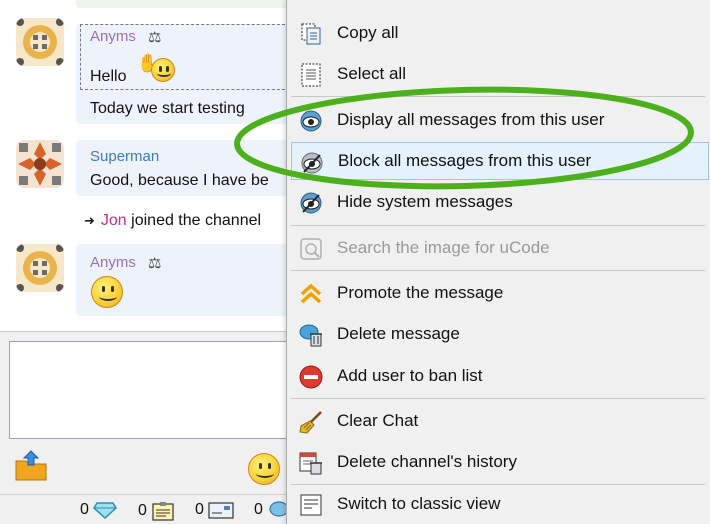 Image resolution: width=710 pixels, height=524 pixels. What do you see at coordinates (425, 201) in the screenshot?
I see `menu-item-label: Hide system messages` at bounding box center [425, 201].